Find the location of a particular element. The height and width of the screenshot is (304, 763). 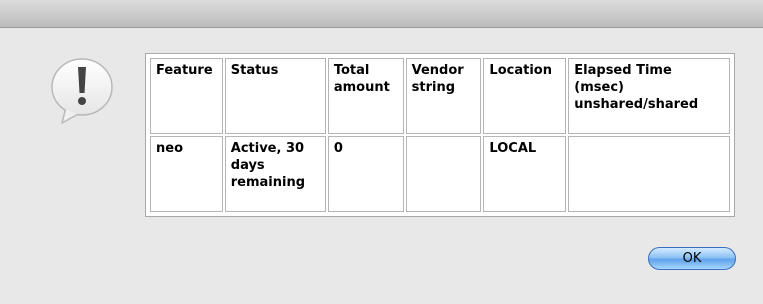

column-header-feature: Feature is located at coordinates (186, 96).